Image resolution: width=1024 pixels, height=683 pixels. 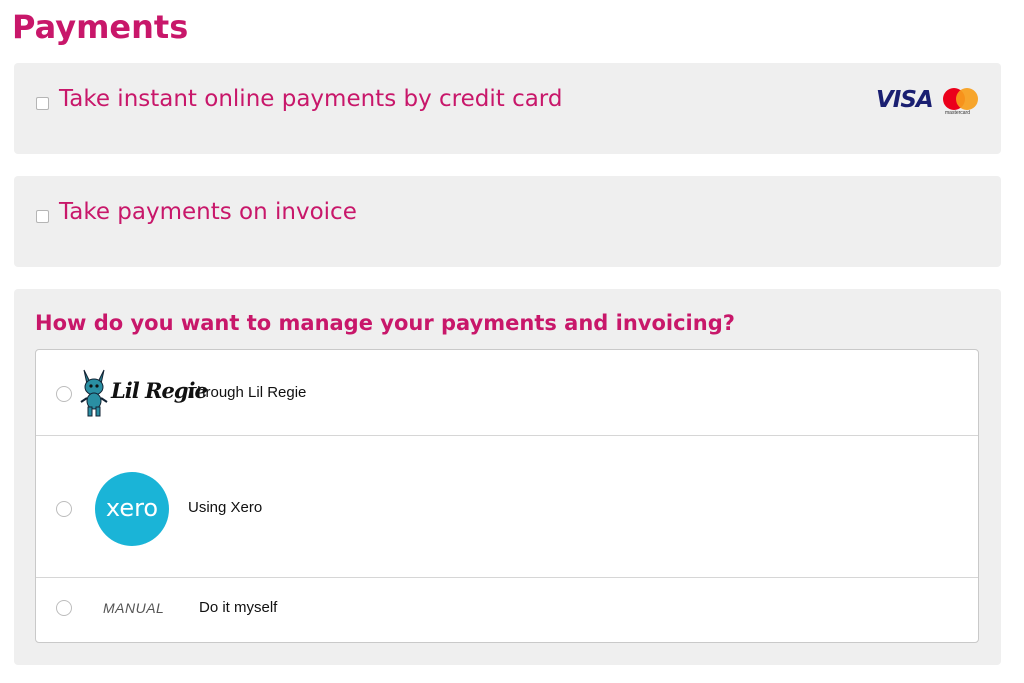 What do you see at coordinates (225, 507) in the screenshot?
I see `xero-label: Using Xero` at bounding box center [225, 507].